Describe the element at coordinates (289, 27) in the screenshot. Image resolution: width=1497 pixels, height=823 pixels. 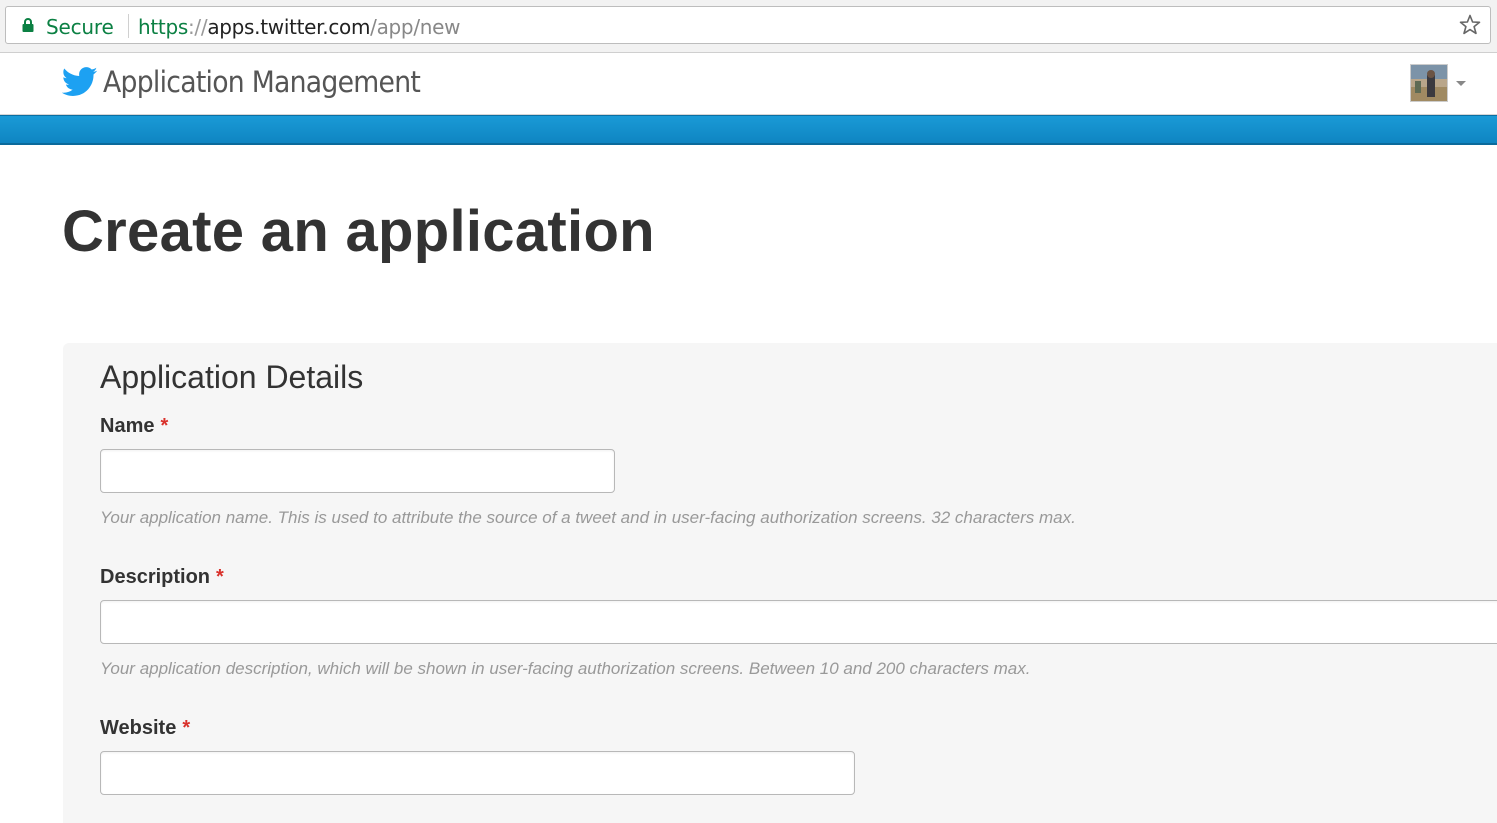
I see `url-host: apps.twitter.com` at that location.